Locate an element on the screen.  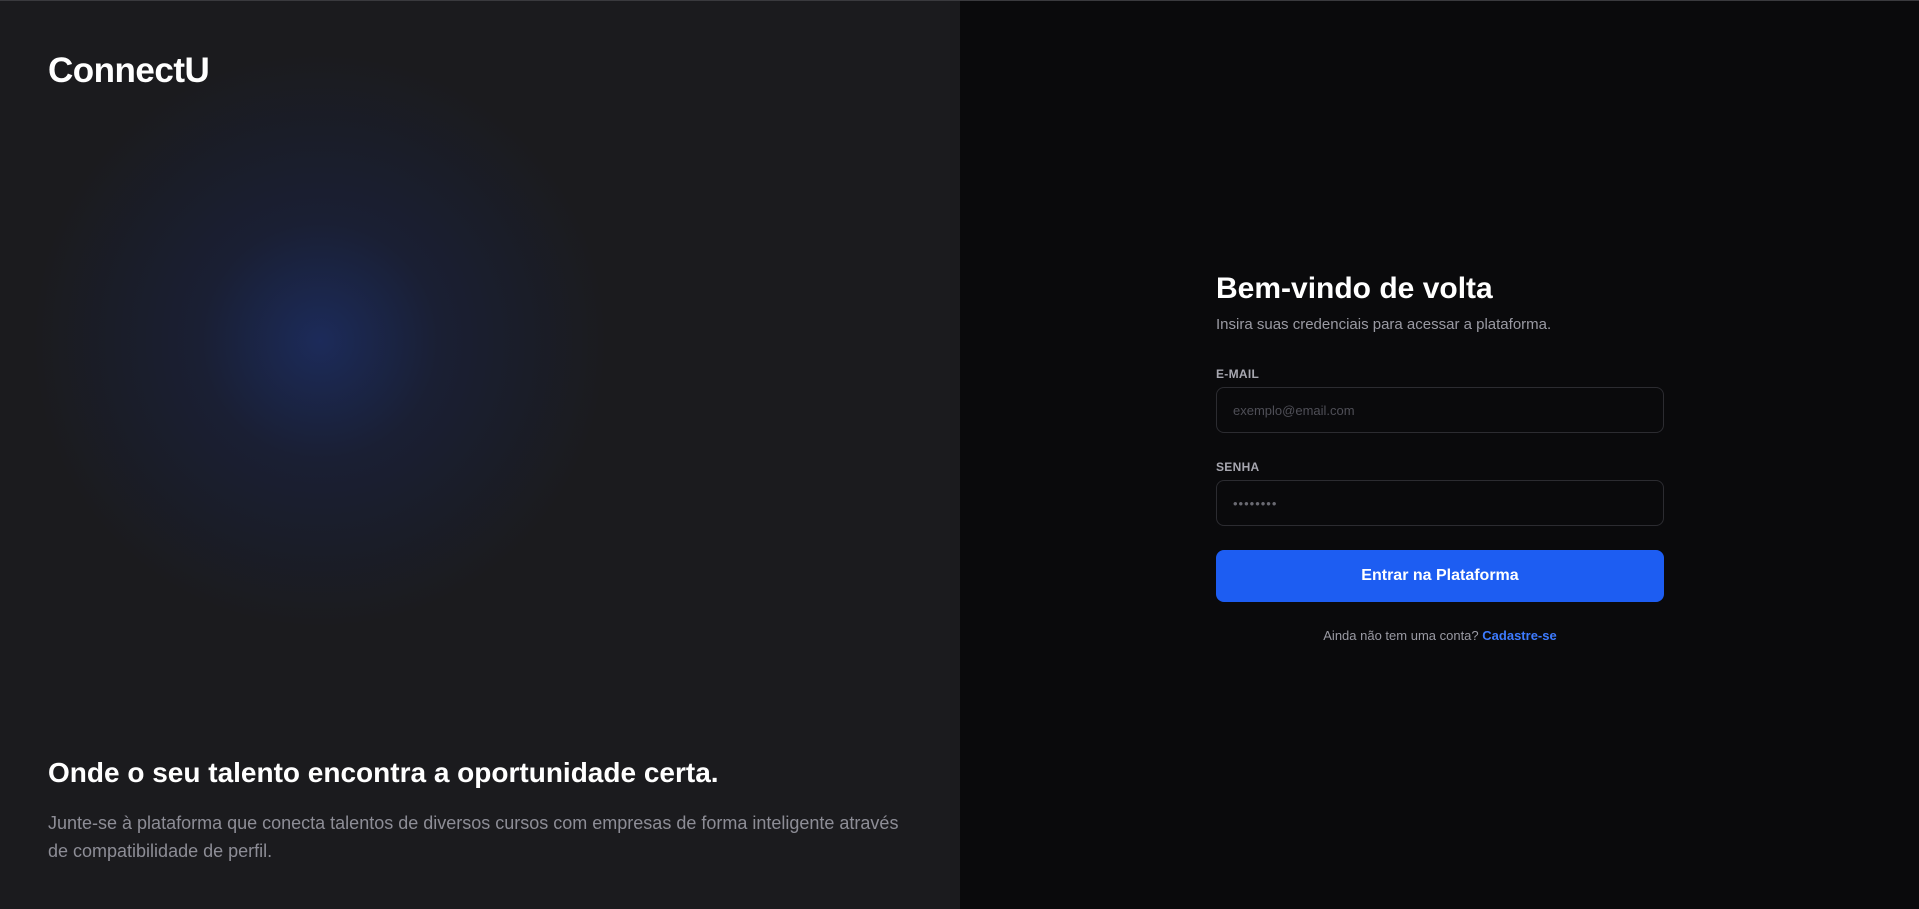
signup-row: Ainda não tem uma conta? Cadastre-se is located at coordinates (1440, 635).